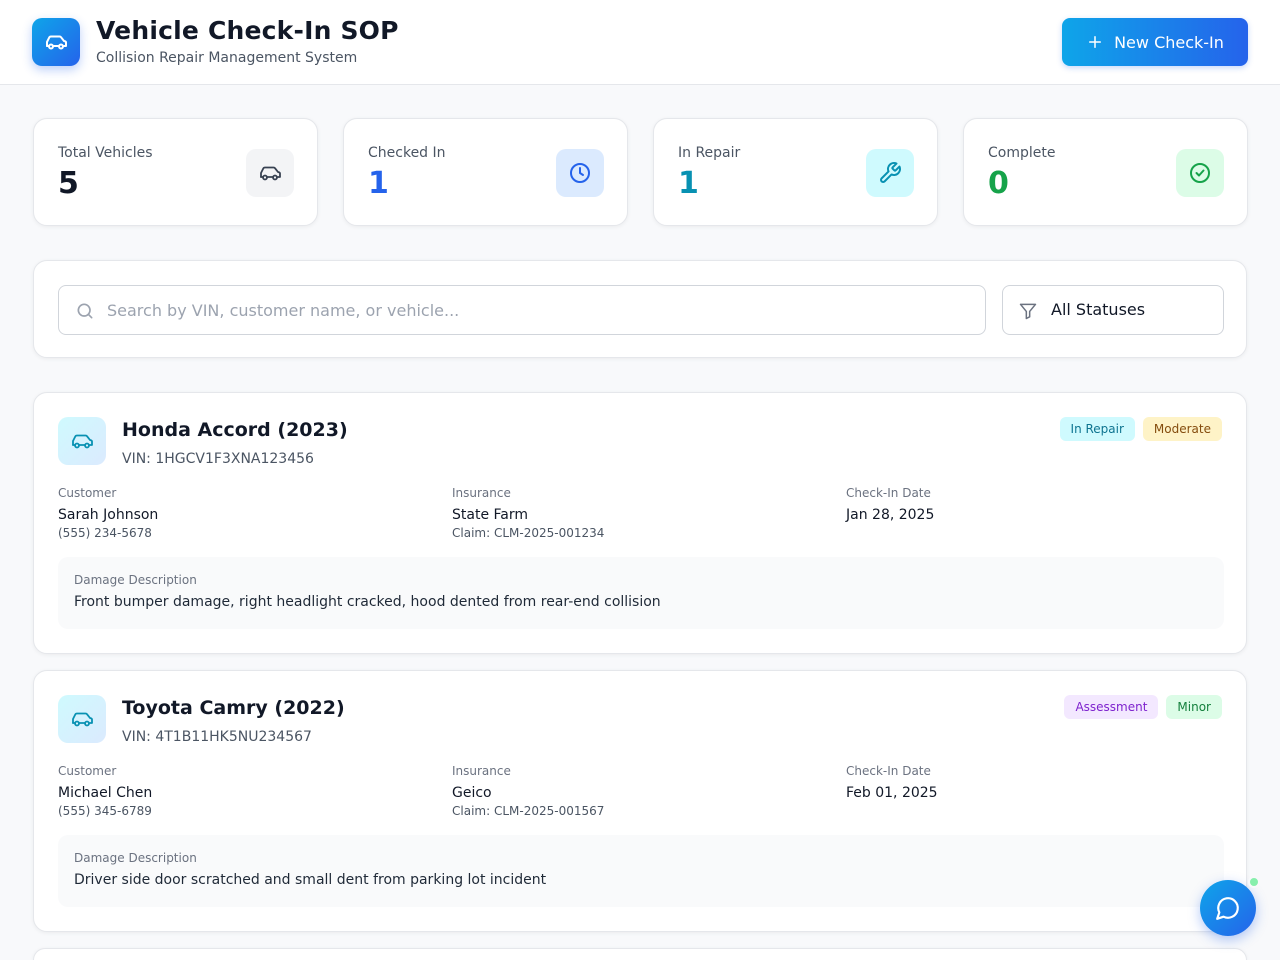  Describe the element at coordinates (1182, 429) in the screenshot. I see `severity-badge: Moderate` at that location.